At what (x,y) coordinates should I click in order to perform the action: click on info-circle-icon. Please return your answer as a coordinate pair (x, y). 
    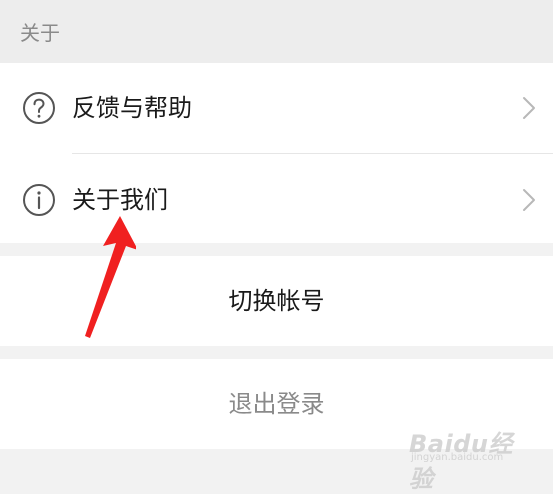
    Looking at the image, I should click on (39, 200).